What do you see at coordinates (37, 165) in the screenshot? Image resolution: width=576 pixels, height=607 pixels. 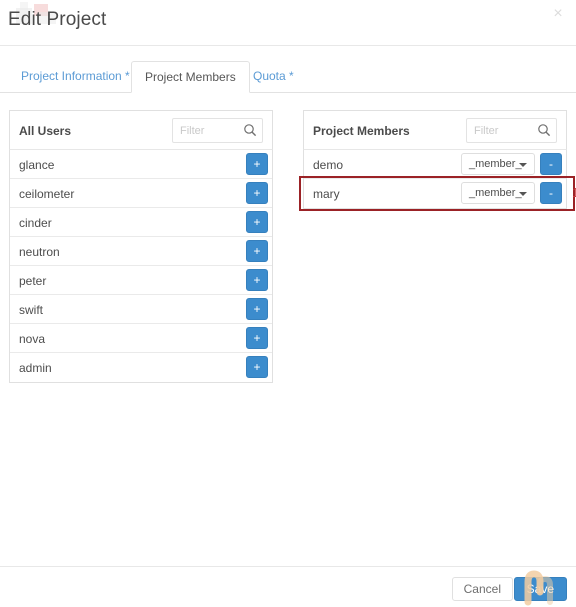 I see `all-users-row-name: glance` at bounding box center [37, 165].